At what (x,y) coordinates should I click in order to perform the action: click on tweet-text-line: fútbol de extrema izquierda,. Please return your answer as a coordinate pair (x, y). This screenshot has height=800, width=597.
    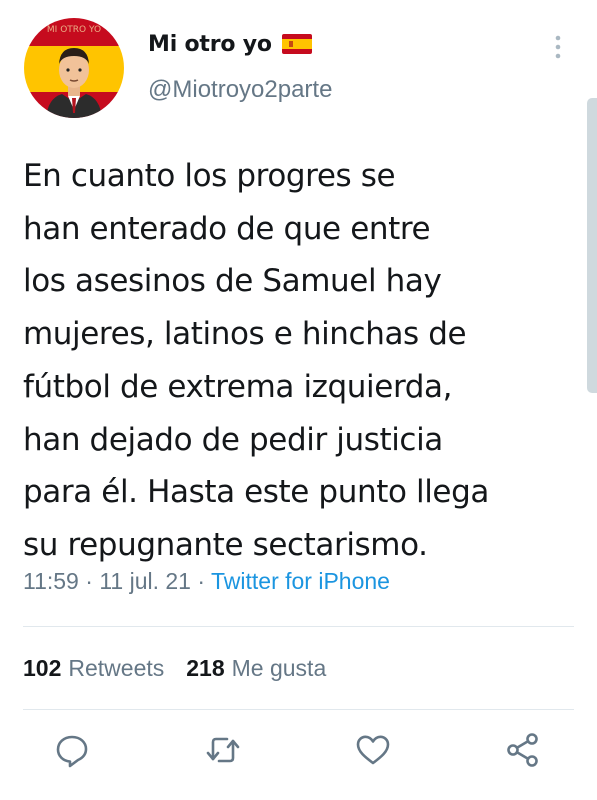
    Looking at the image, I should click on (238, 386).